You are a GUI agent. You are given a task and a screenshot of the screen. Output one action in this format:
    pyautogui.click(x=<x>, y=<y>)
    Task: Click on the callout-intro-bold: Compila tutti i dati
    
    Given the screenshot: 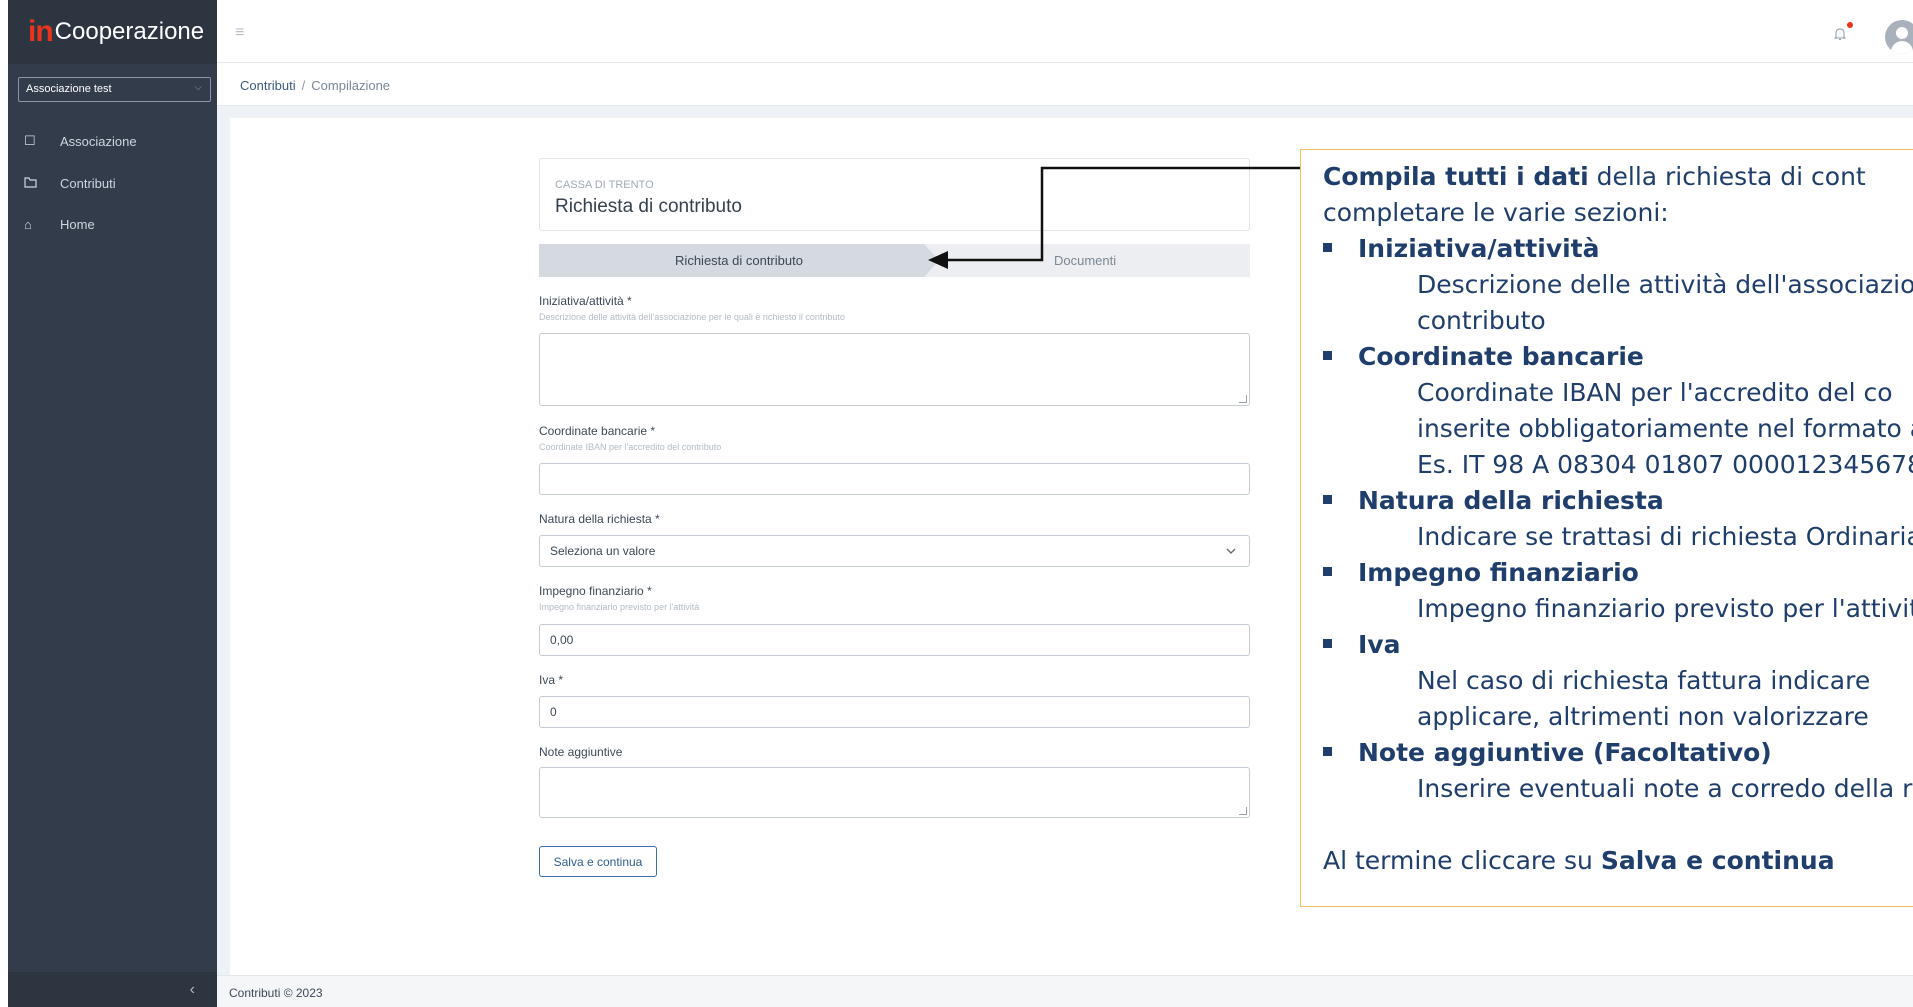 What is the action you would take?
    pyautogui.click(x=1456, y=176)
    